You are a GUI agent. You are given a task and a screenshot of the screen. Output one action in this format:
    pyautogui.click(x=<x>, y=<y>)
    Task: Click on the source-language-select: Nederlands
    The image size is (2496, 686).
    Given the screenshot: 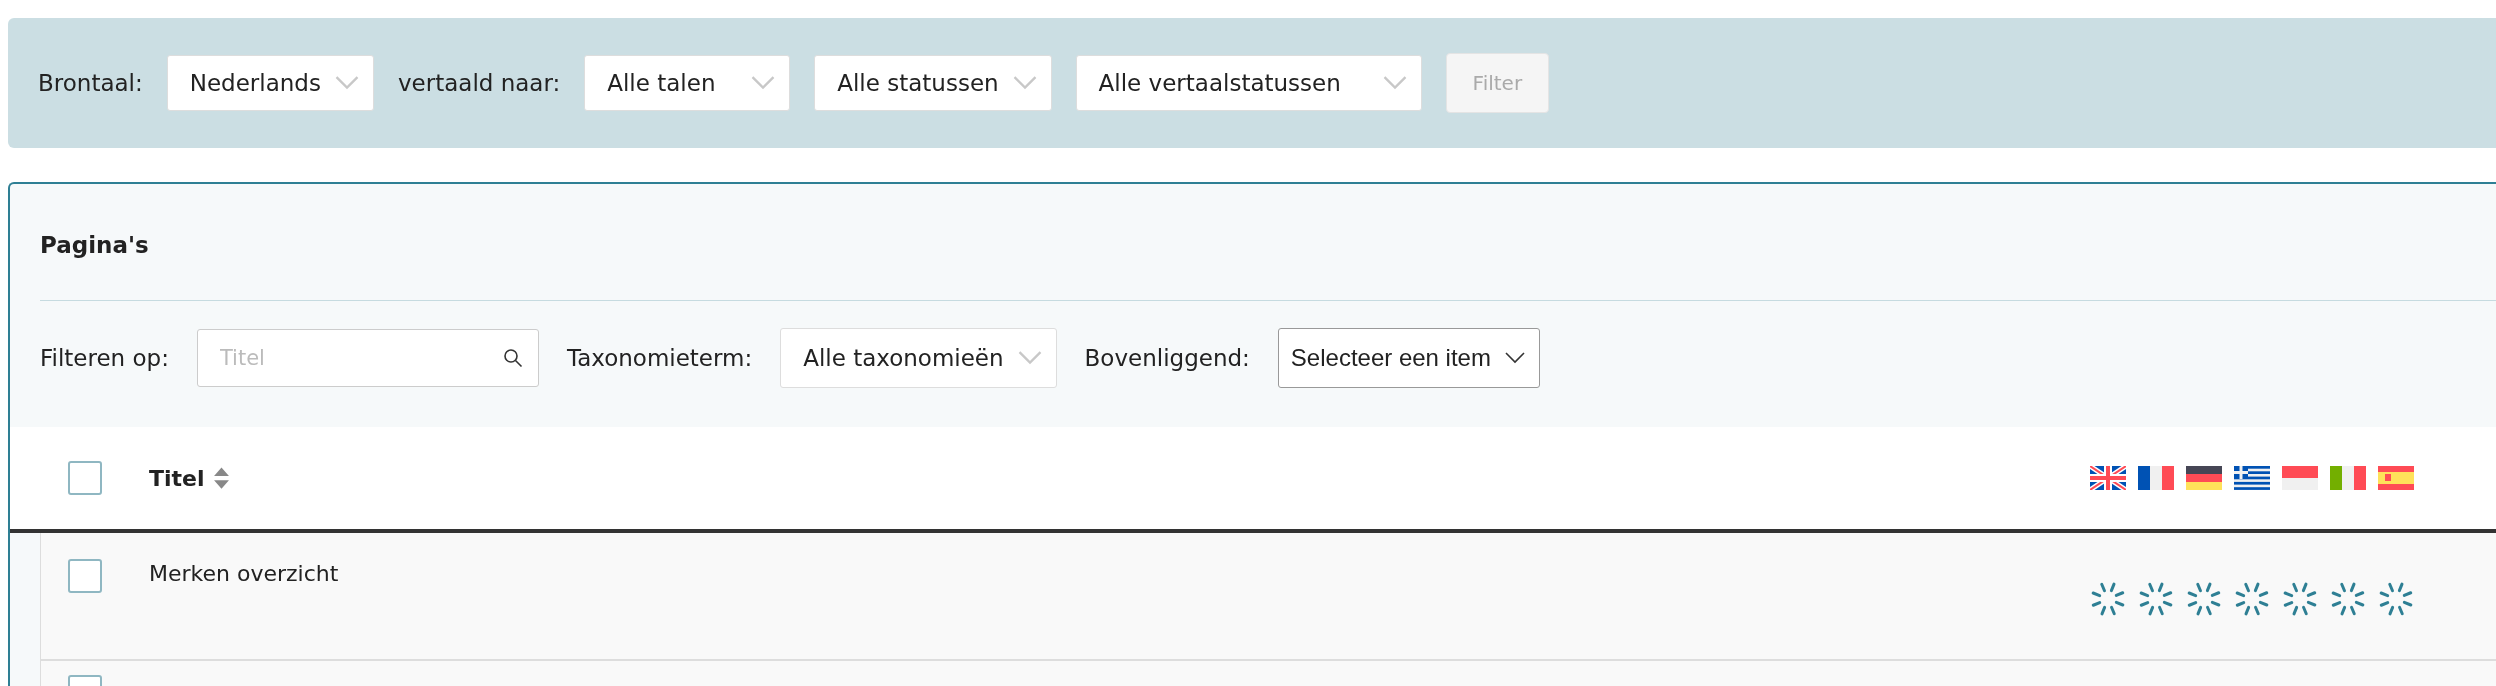 What is the action you would take?
    pyautogui.click(x=270, y=83)
    